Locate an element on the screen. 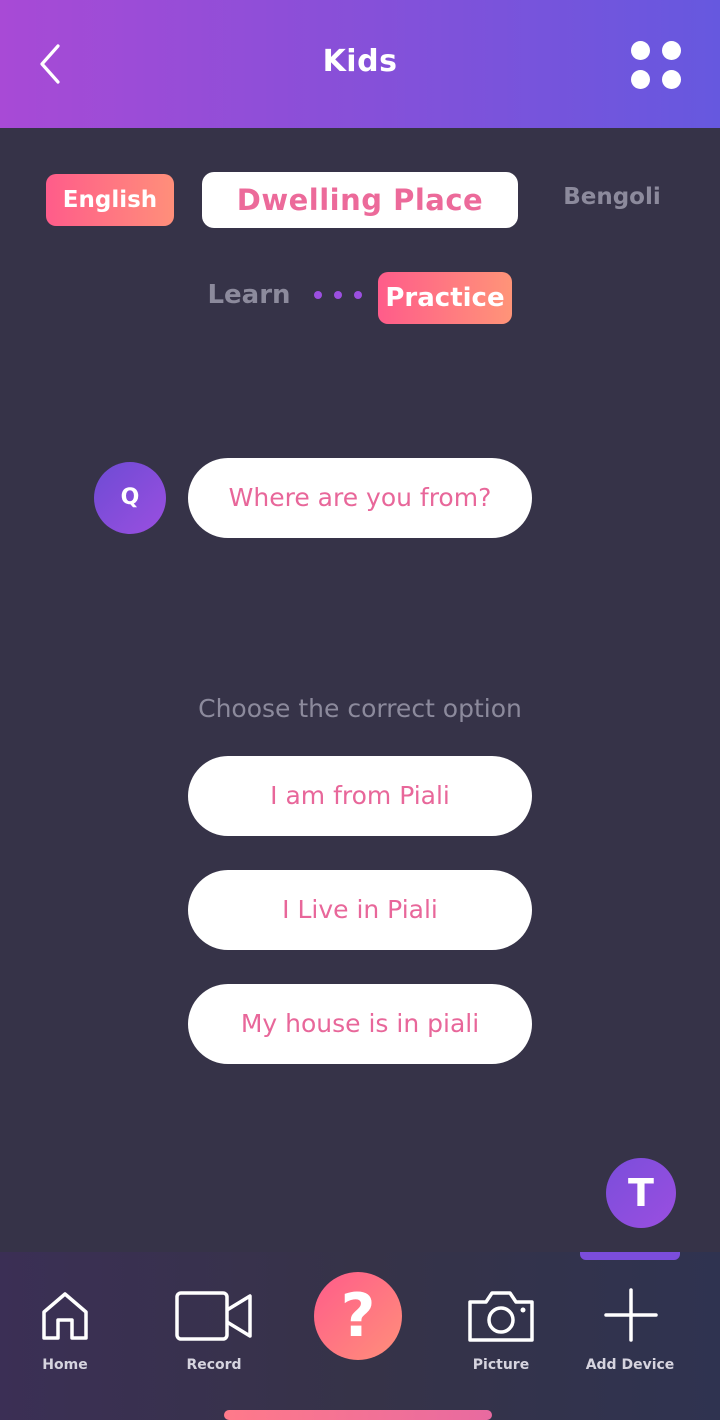 The image size is (720, 1420). top-app-bar: Kids is located at coordinates (360, 64).